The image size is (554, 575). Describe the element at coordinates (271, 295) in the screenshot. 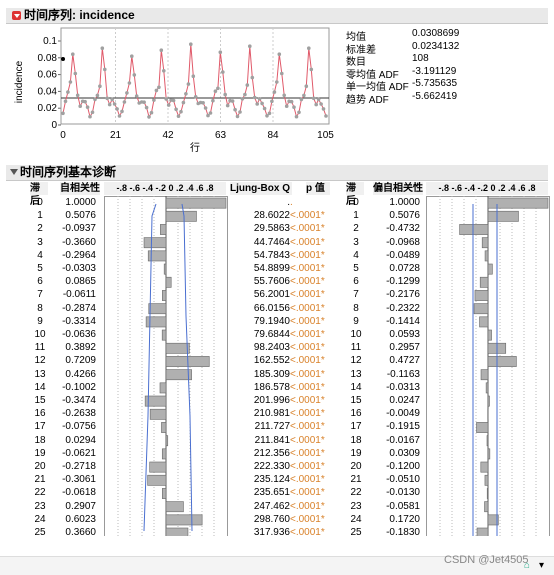

I see `table-cell-q: 56.2001` at that location.